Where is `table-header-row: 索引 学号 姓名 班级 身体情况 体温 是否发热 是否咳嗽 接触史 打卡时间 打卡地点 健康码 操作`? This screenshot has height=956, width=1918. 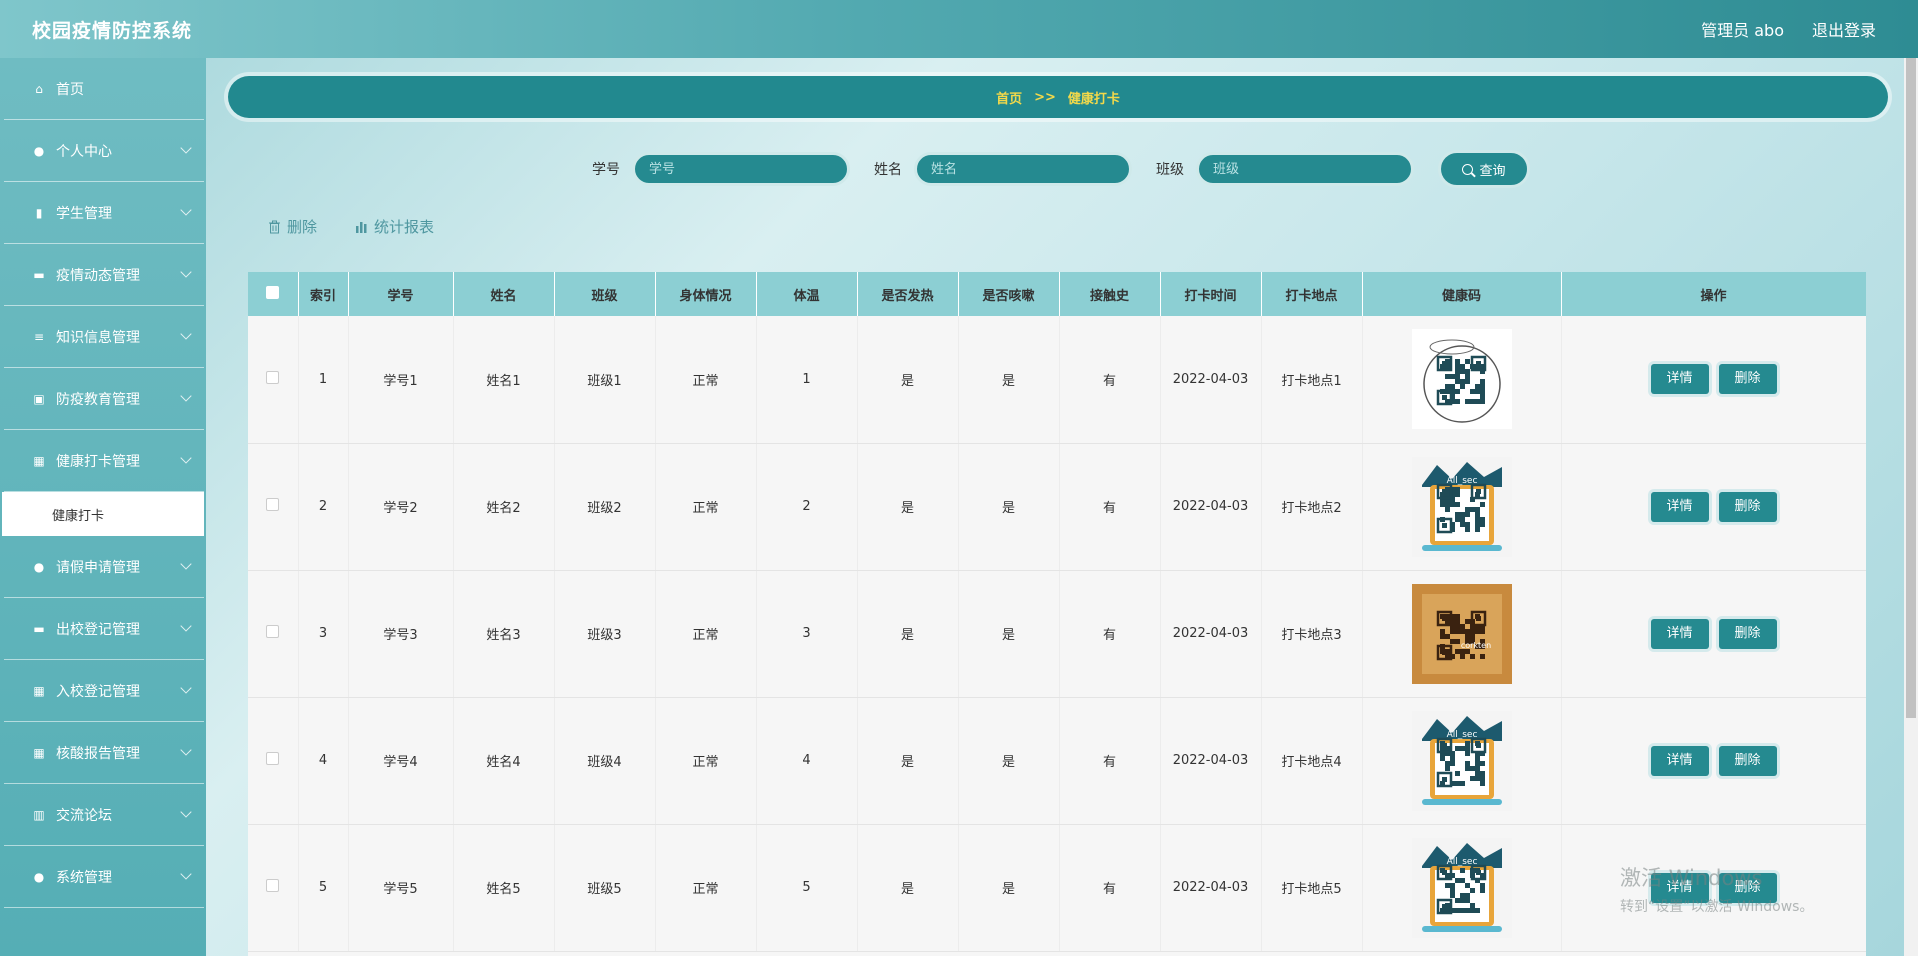 table-header-row: 索引 学号 姓名 班级 身体情况 体温 是否发热 是否咳嗽 接触史 打卡时间 打卡地点 健康码 操作 is located at coordinates (1057, 294).